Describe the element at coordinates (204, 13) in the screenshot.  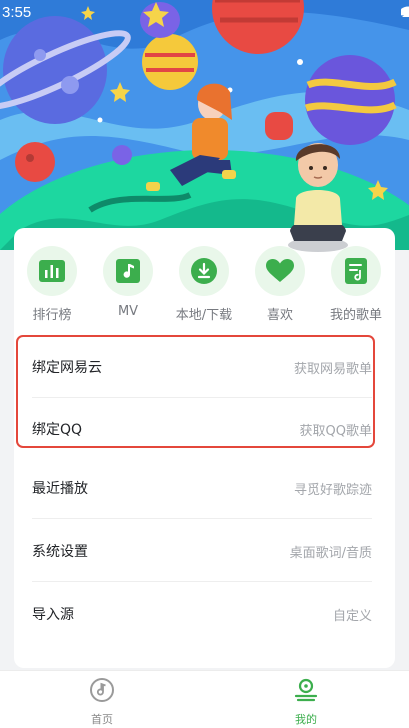
I see `status-bar: 3:55` at that location.